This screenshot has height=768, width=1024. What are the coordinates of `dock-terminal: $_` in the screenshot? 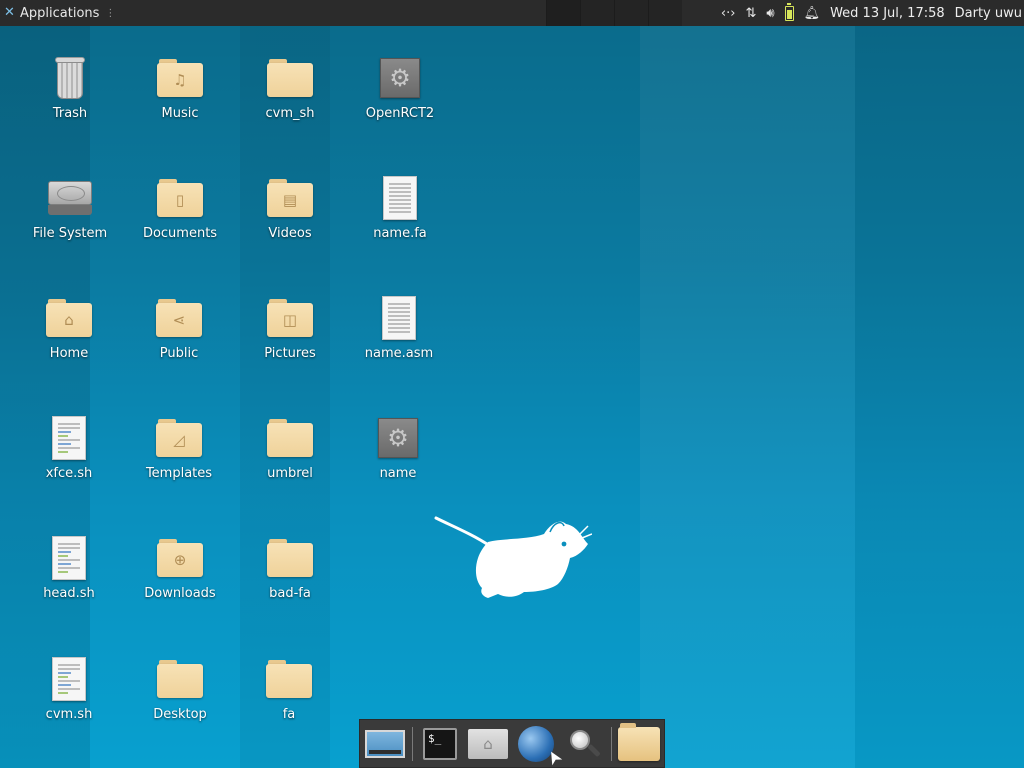 It's located at (440, 744).